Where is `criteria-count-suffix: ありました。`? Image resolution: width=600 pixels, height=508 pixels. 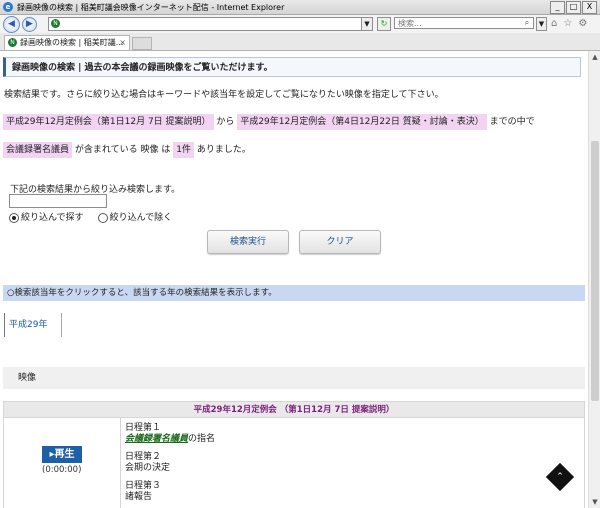 criteria-count-suffix: ありました。 is located at coordinates (223, 150).